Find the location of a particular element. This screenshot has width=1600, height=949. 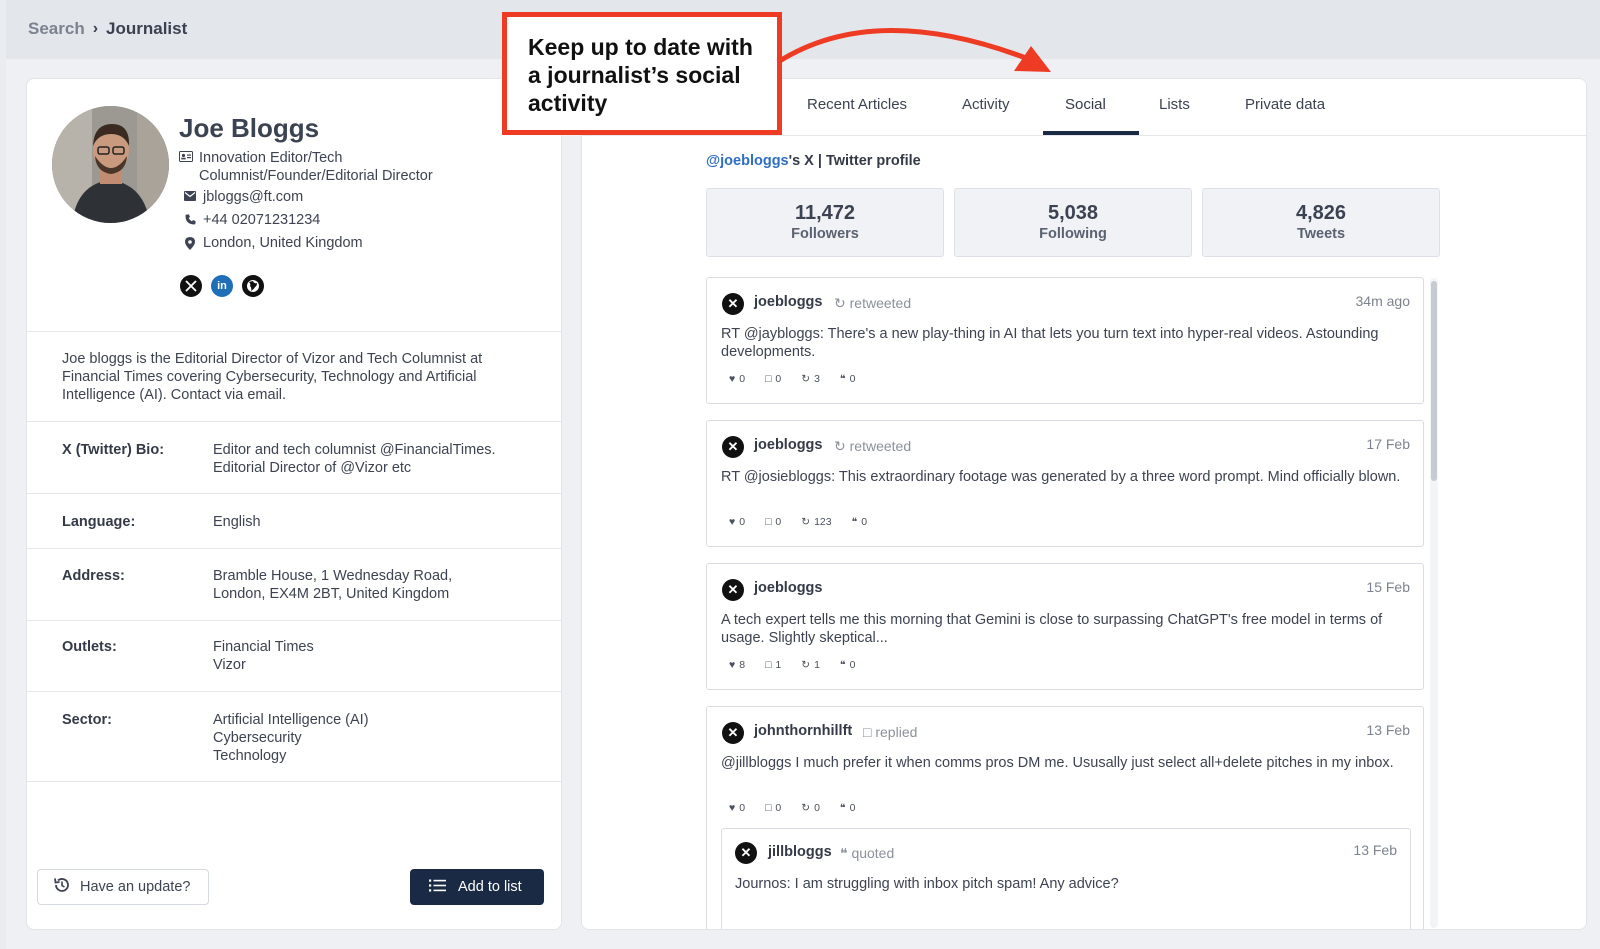

tab-activity: Activity is located at coordinates (986, 104).